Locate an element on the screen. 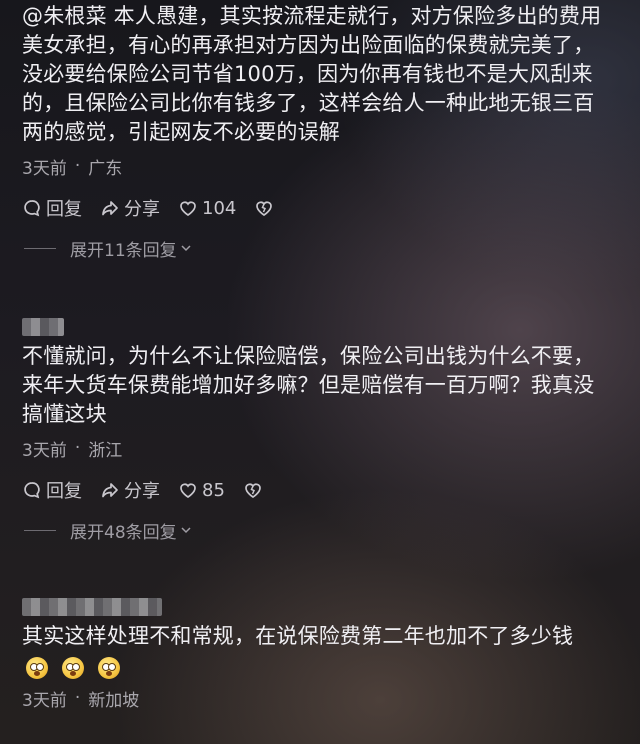 Image resolution: width=640 pixels, height=744 pixels. expand-replies-button: 展开48条回复 is located at coordinates (324, 530).